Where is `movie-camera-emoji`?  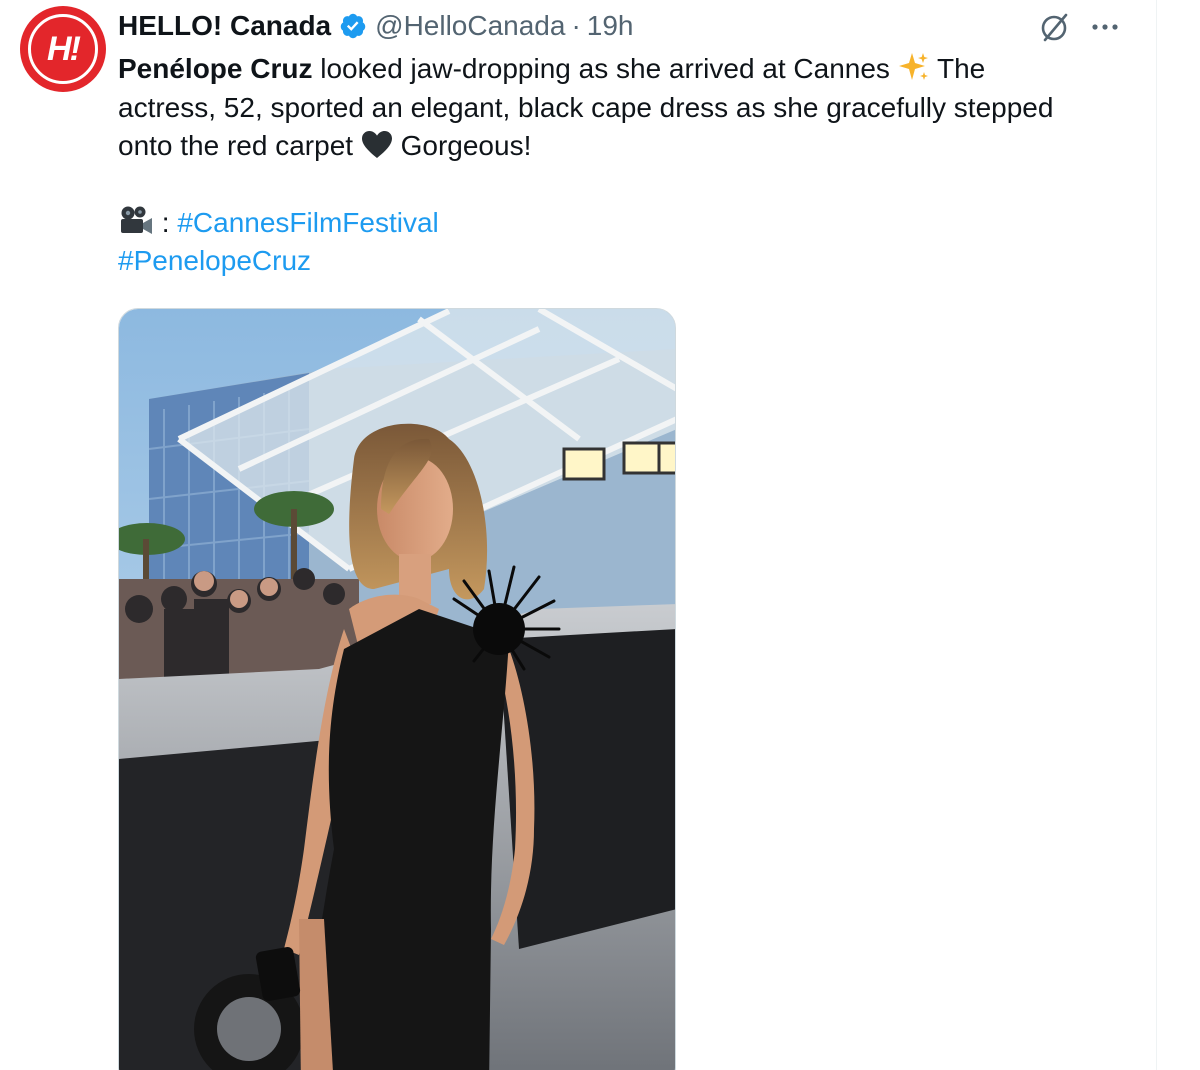 movie-camera-emoji is located at coordinates (136, 220).